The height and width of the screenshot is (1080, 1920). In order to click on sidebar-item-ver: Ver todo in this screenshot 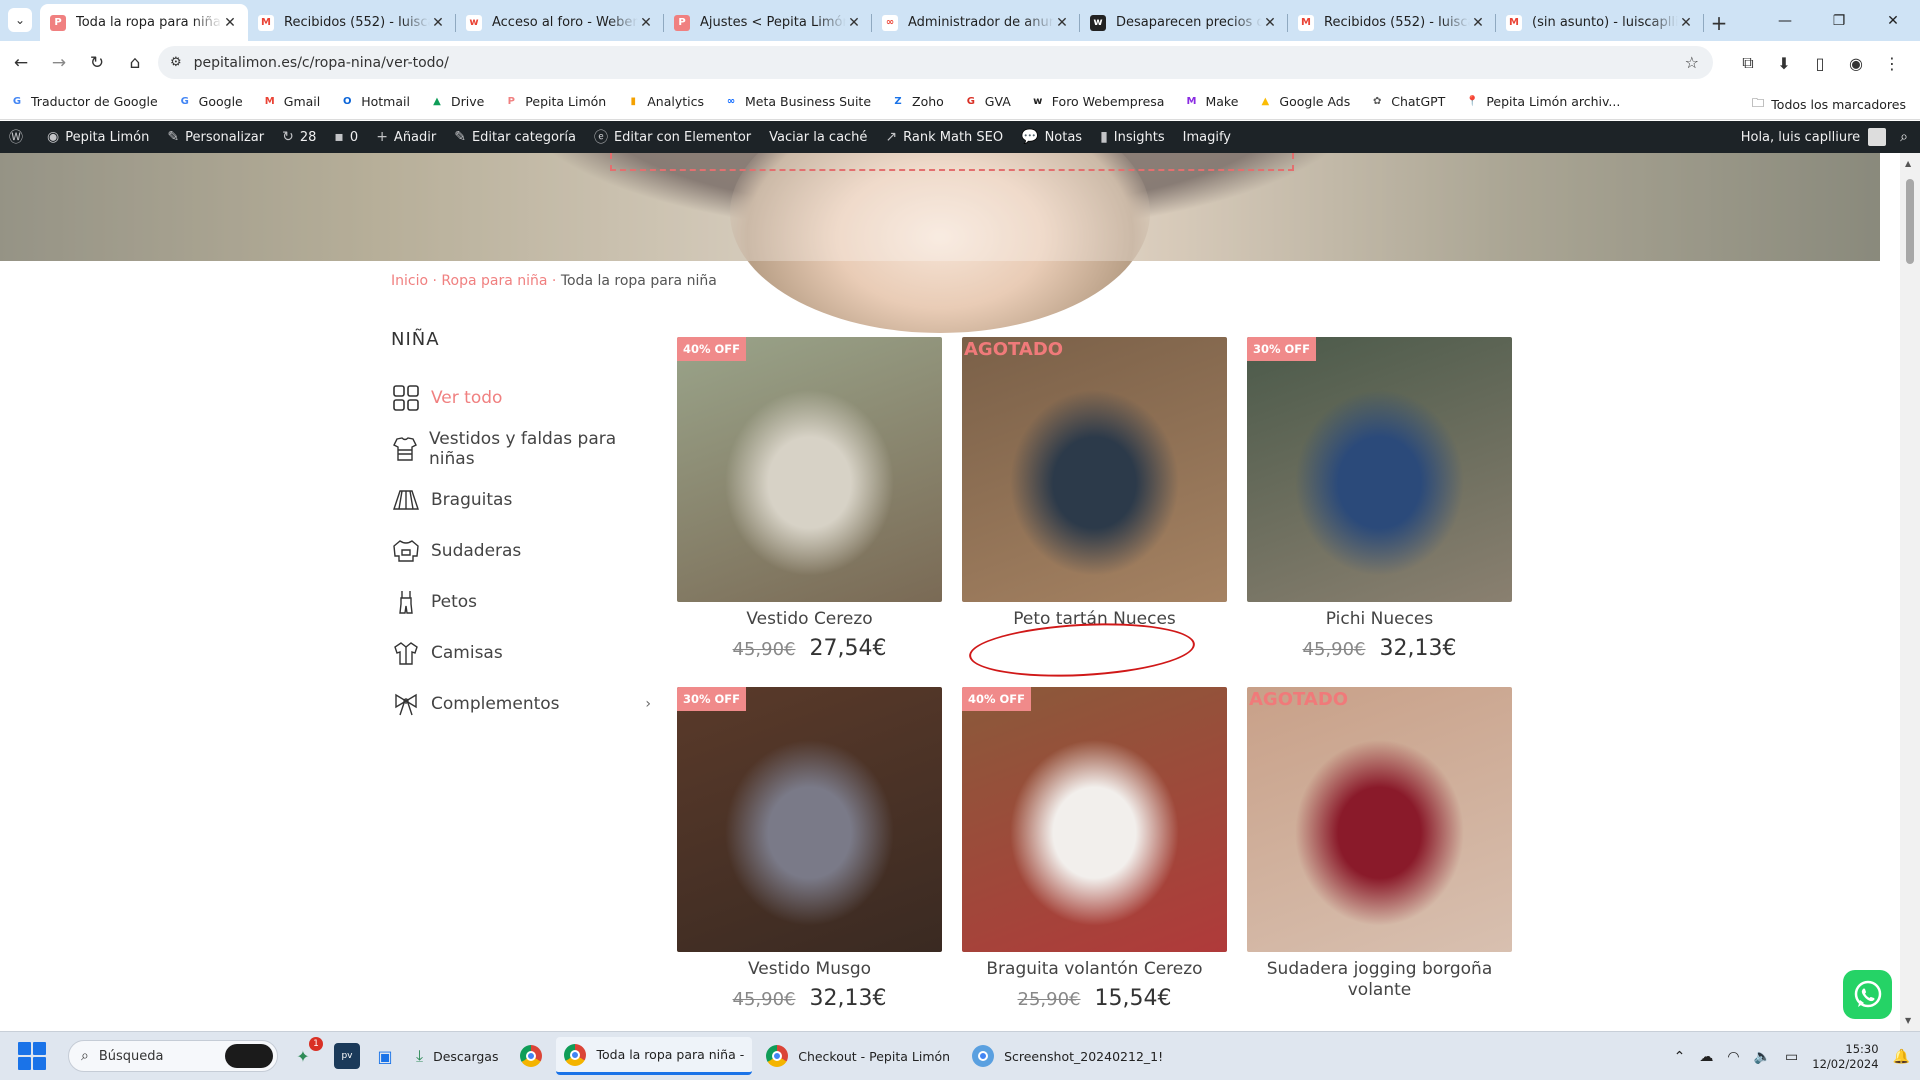, I will do `click(521, 397)`.